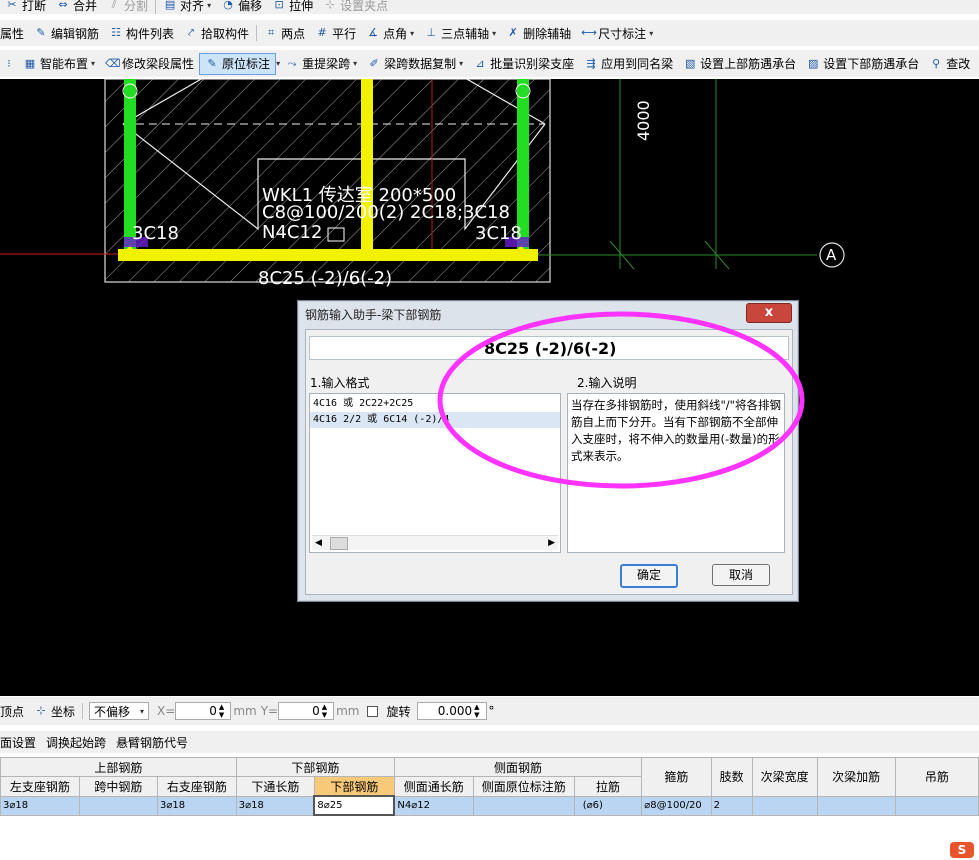 Image resolution: width=979 pixels, height=860 pixels. What do you see at coordinates (152, 742) in the screenshot?
I see `cantilever-code-button: 悬臂钢筋代号` at bounding box center [152, 742].